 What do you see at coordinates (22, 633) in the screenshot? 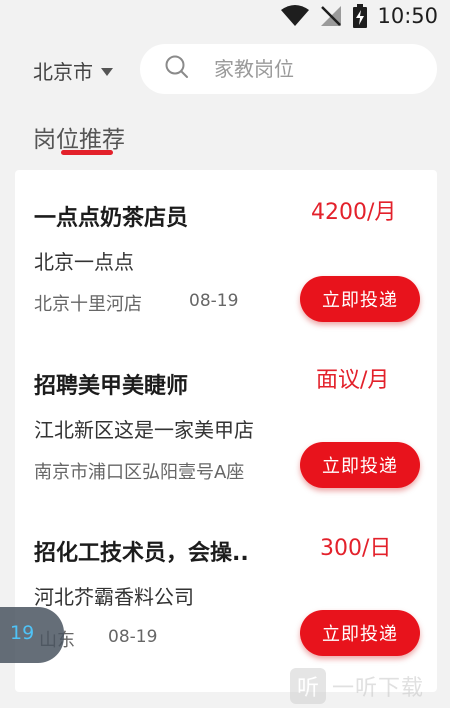
I see `floating-badge-count: 19` at bounding box center [22, 633].